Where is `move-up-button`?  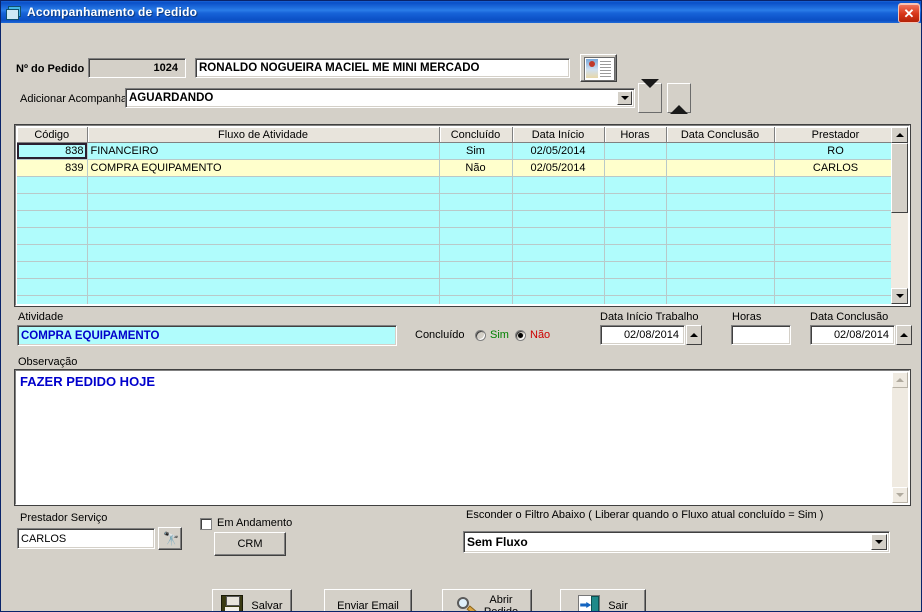 move-up-button is located at coordinates (679, 98).